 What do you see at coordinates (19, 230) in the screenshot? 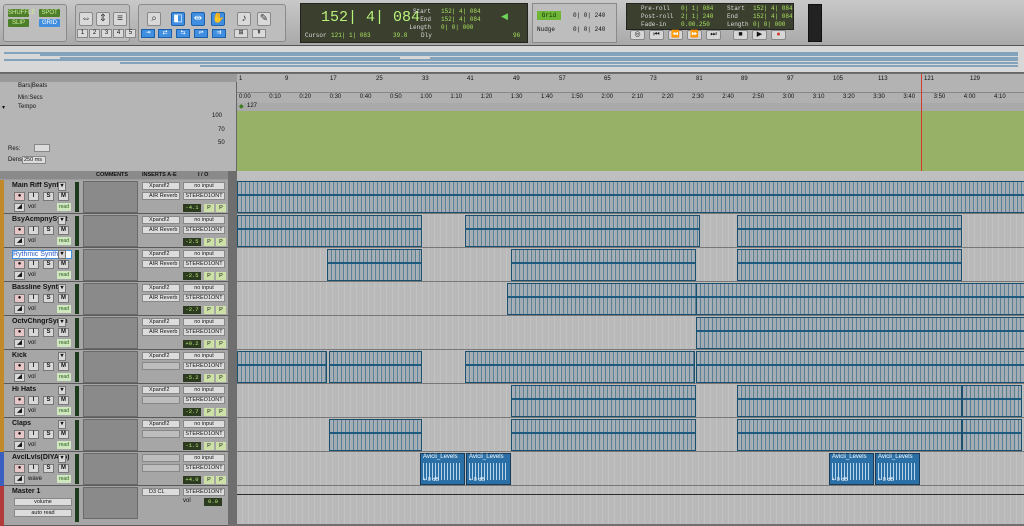
I see `record-arm-icon: ●` at bounding box center [19, 230].